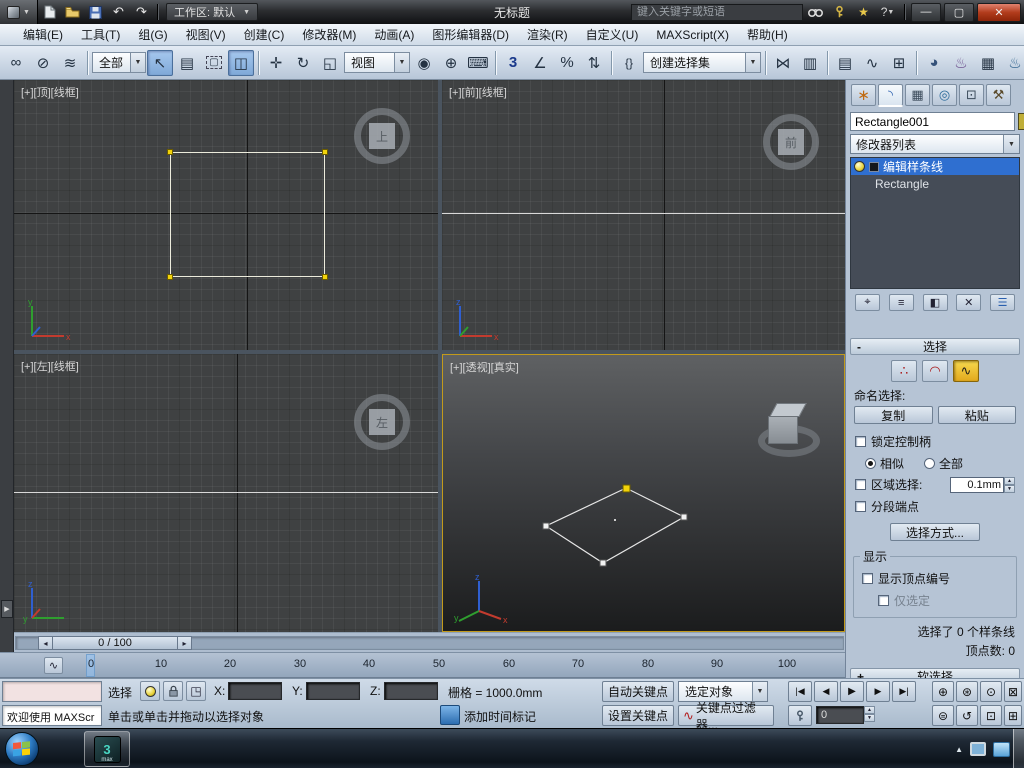 The height and width of the screenshot is (768, 1024). What do you see at coordinates (330, 63) in the screenshot?
I see `select-and-scale-button: ◱` at bounding box center [330, 63].